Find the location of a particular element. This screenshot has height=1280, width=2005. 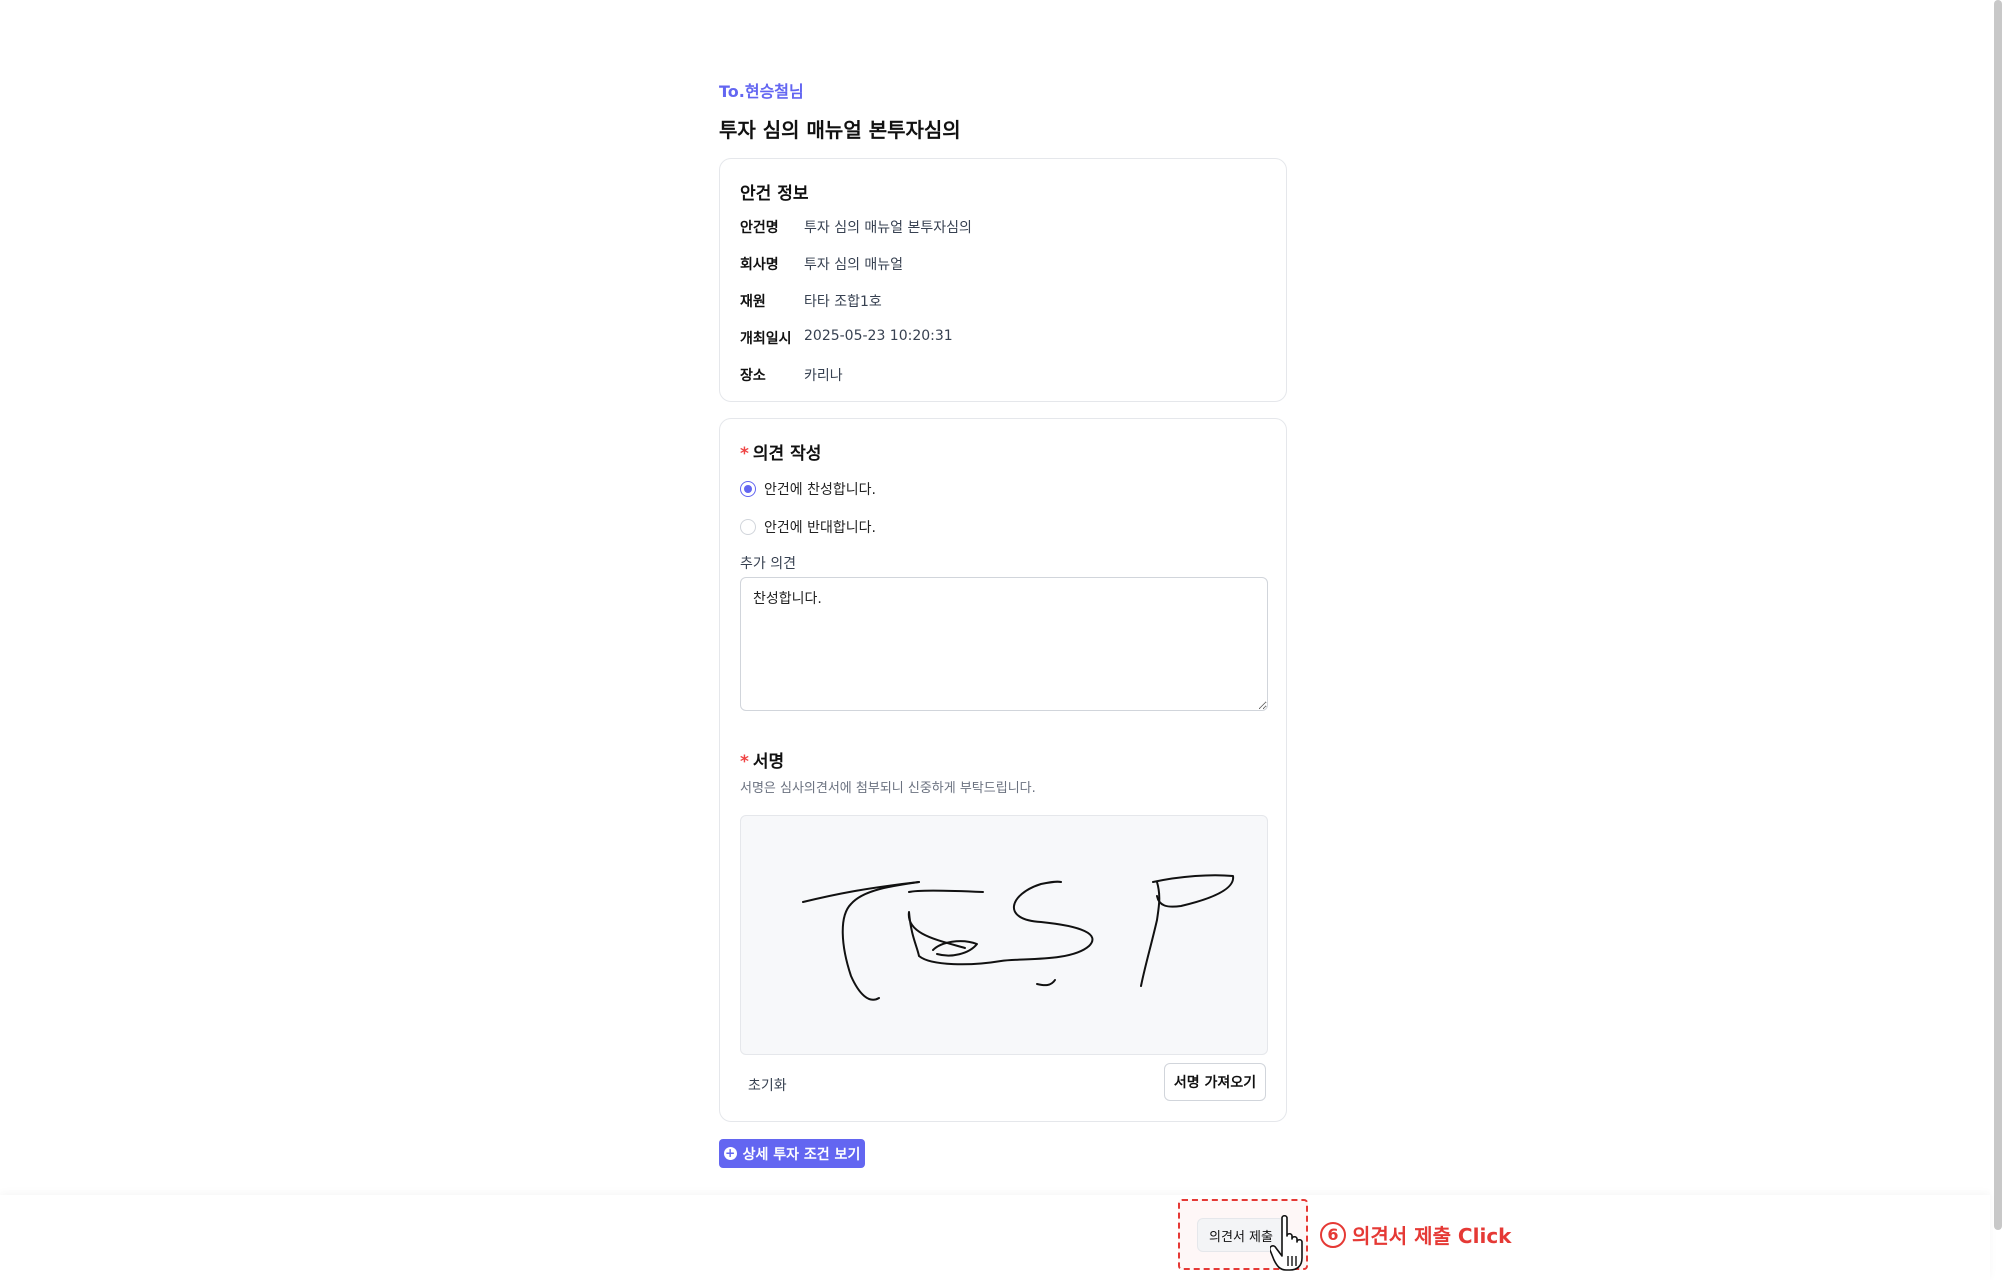

info-row-fund: 재원 타타 조합1호 is located at coordinates (811, 301).